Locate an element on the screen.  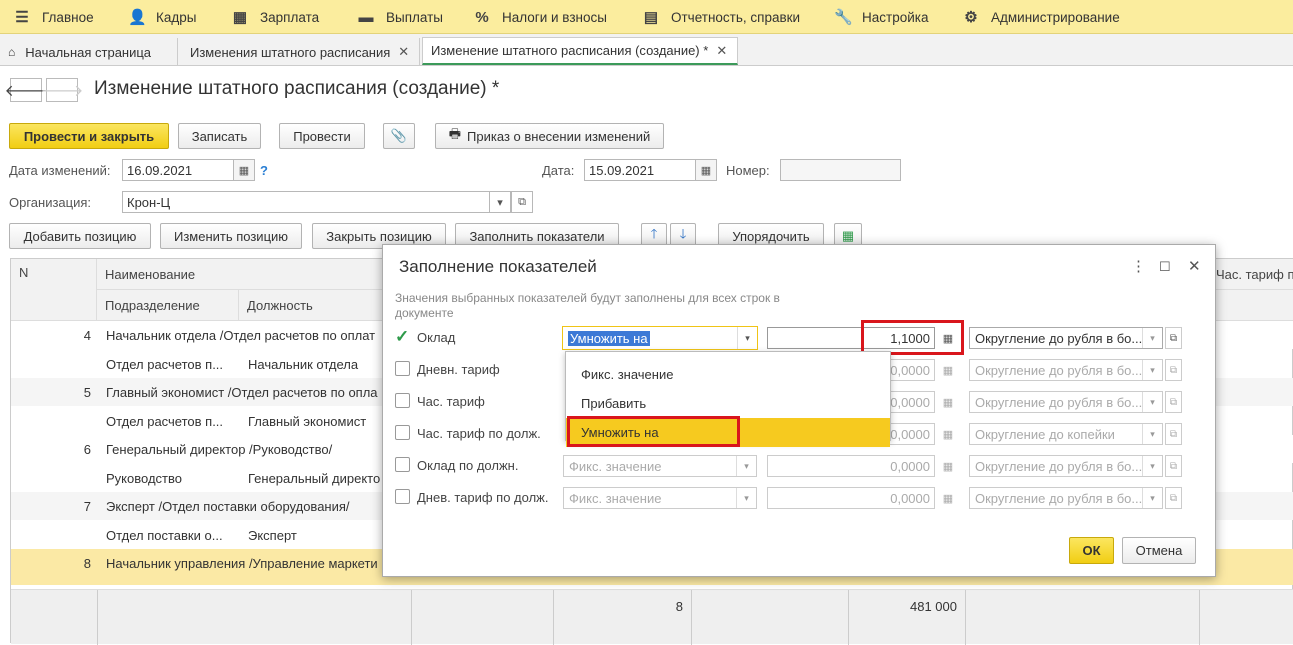
attach-button: 📎 is located at coordinates (399, 136).